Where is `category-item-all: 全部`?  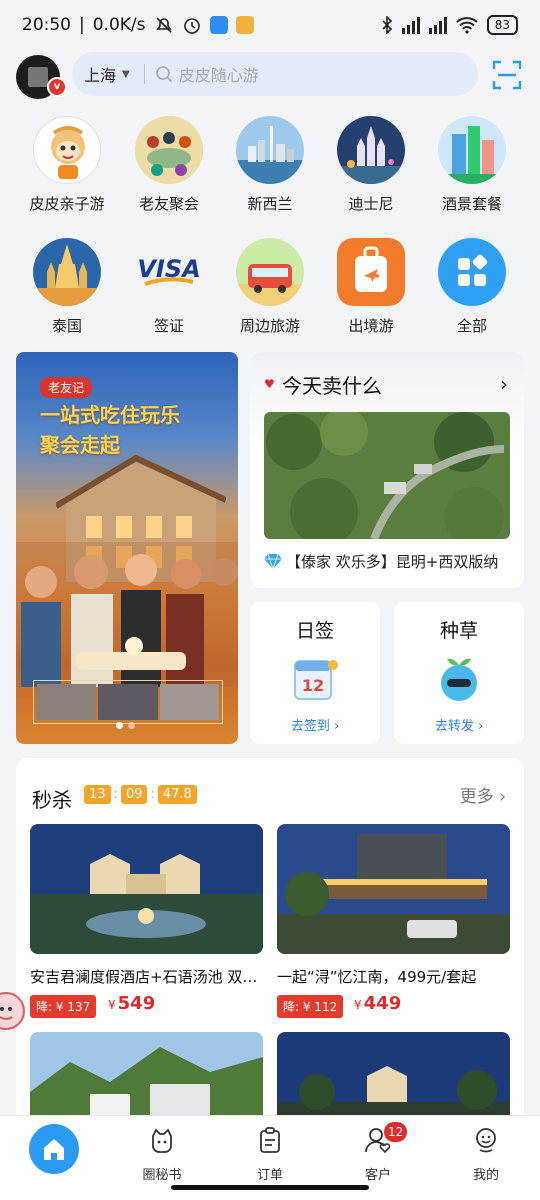
category-item-all: 全部 is located at coordinates (472, 287).